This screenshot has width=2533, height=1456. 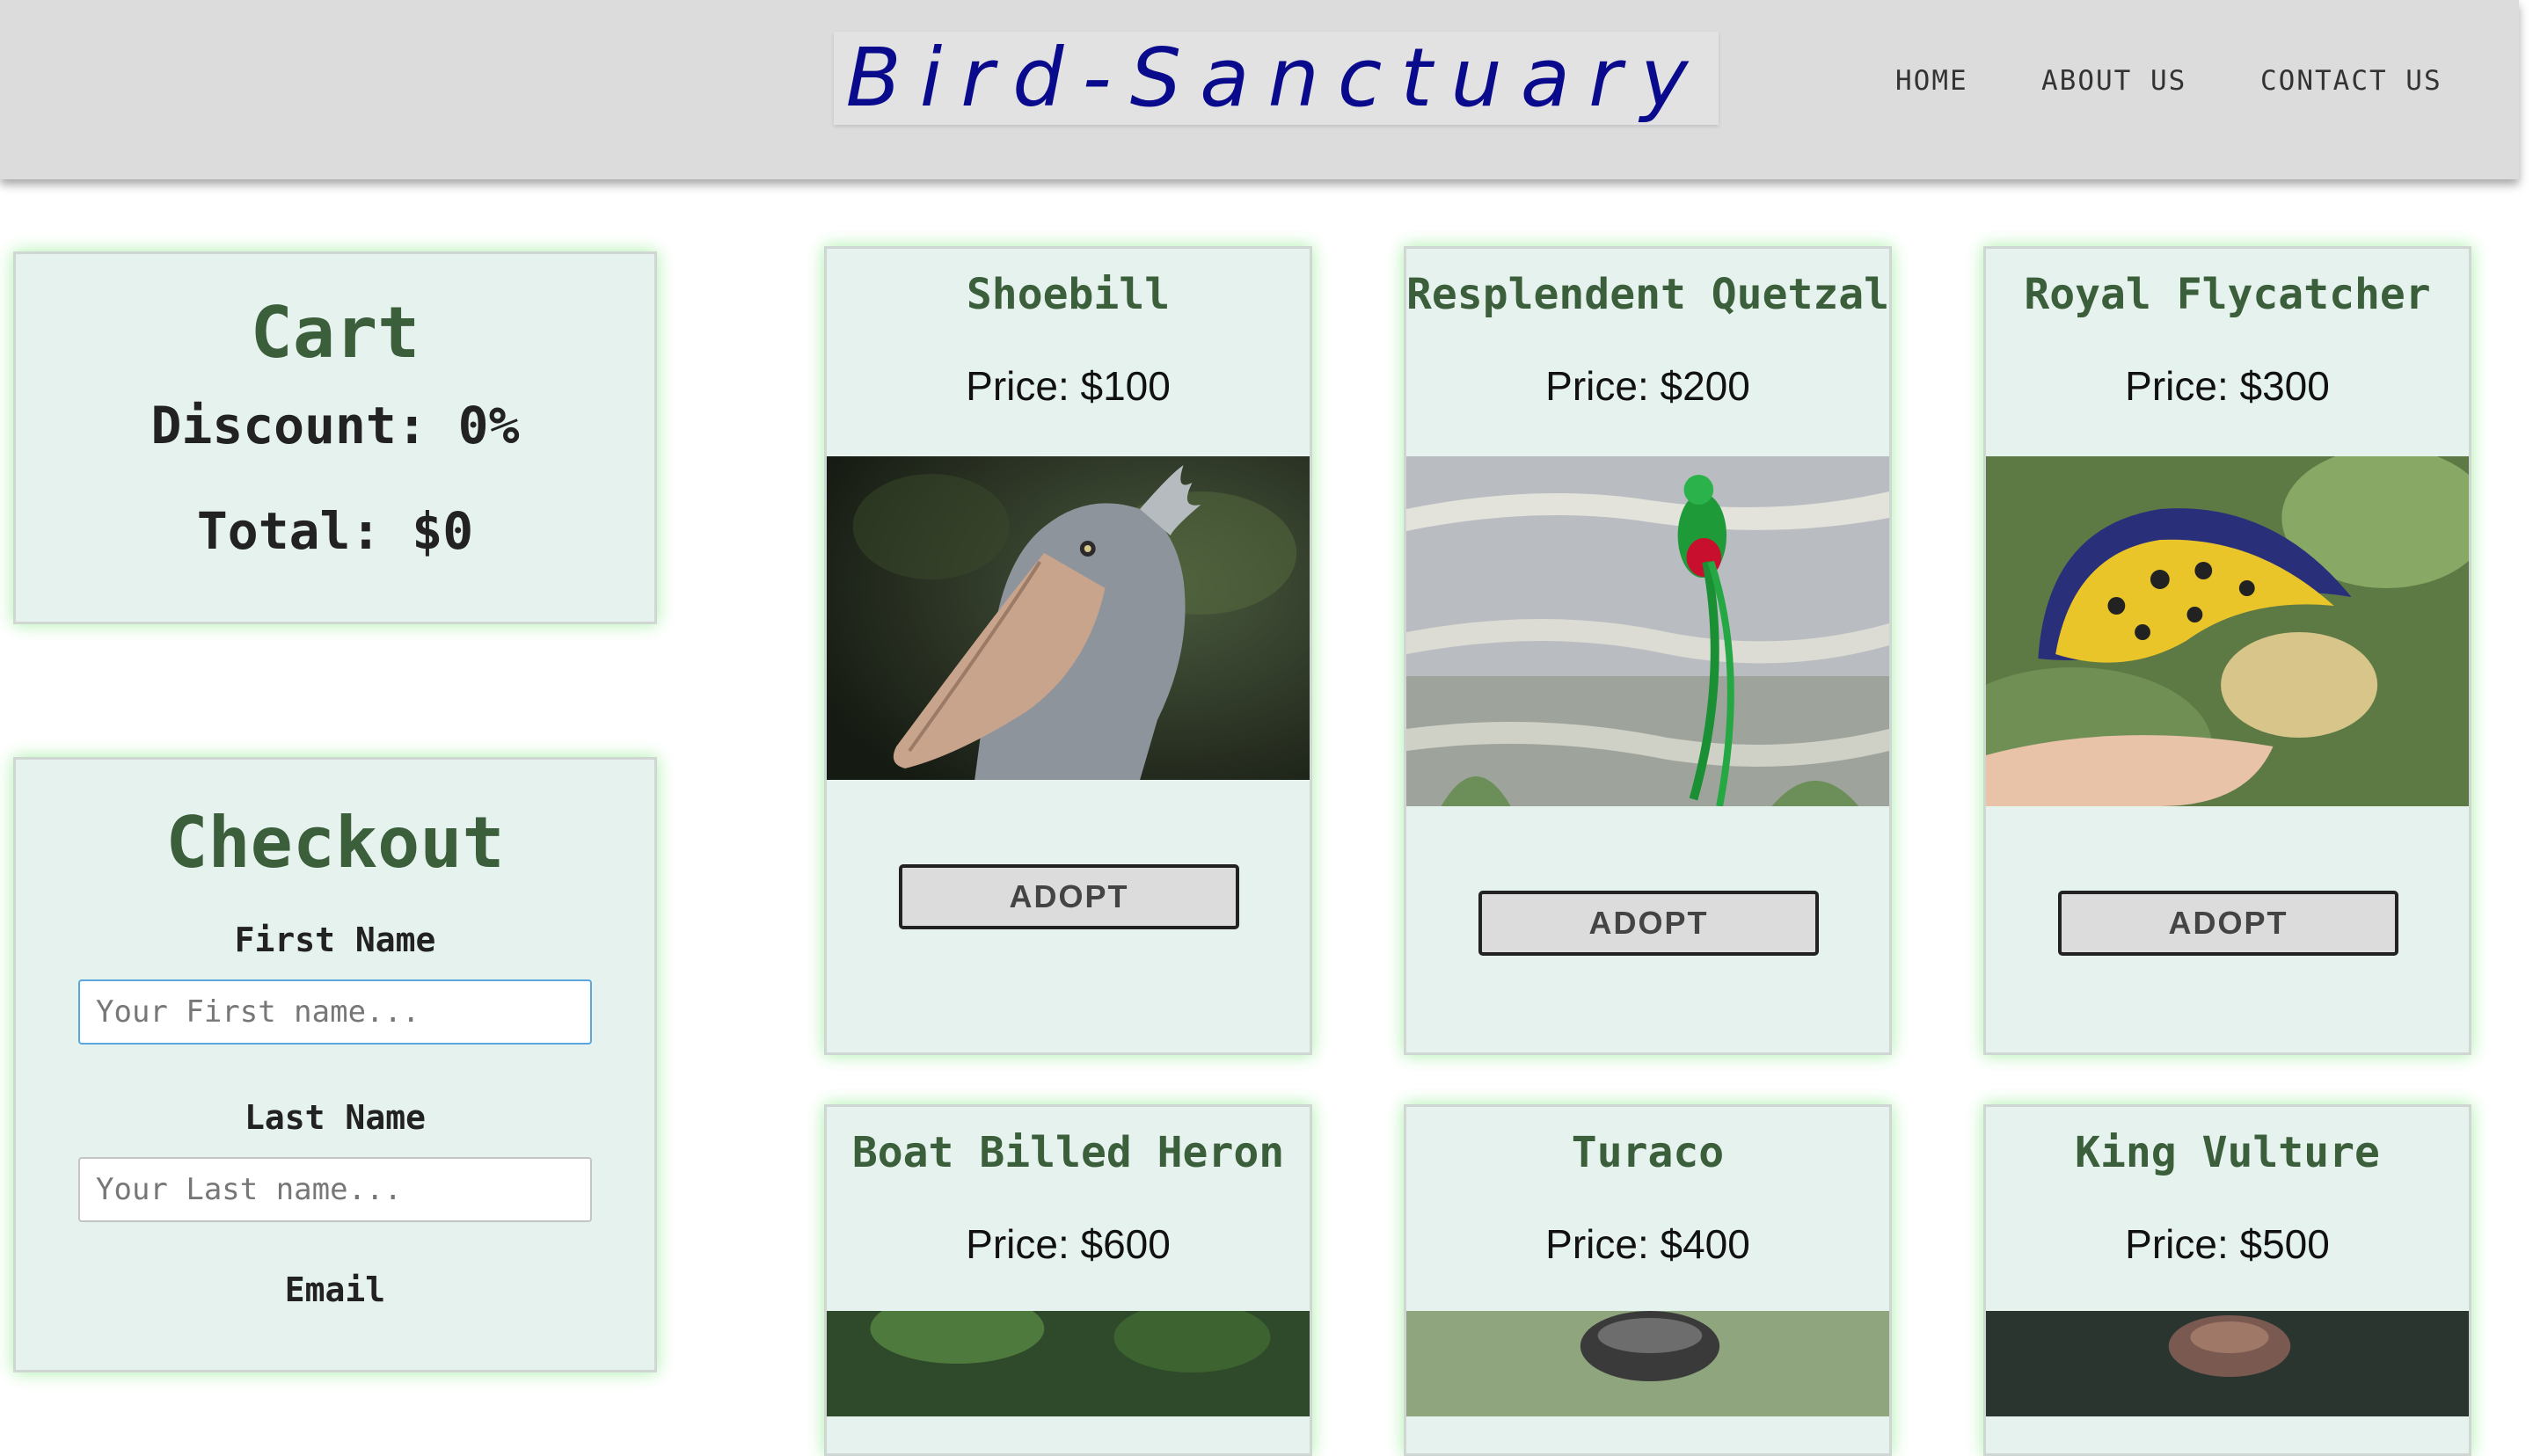 I want to click on product-price: Price: $600, so click(x=1068, y=1244).